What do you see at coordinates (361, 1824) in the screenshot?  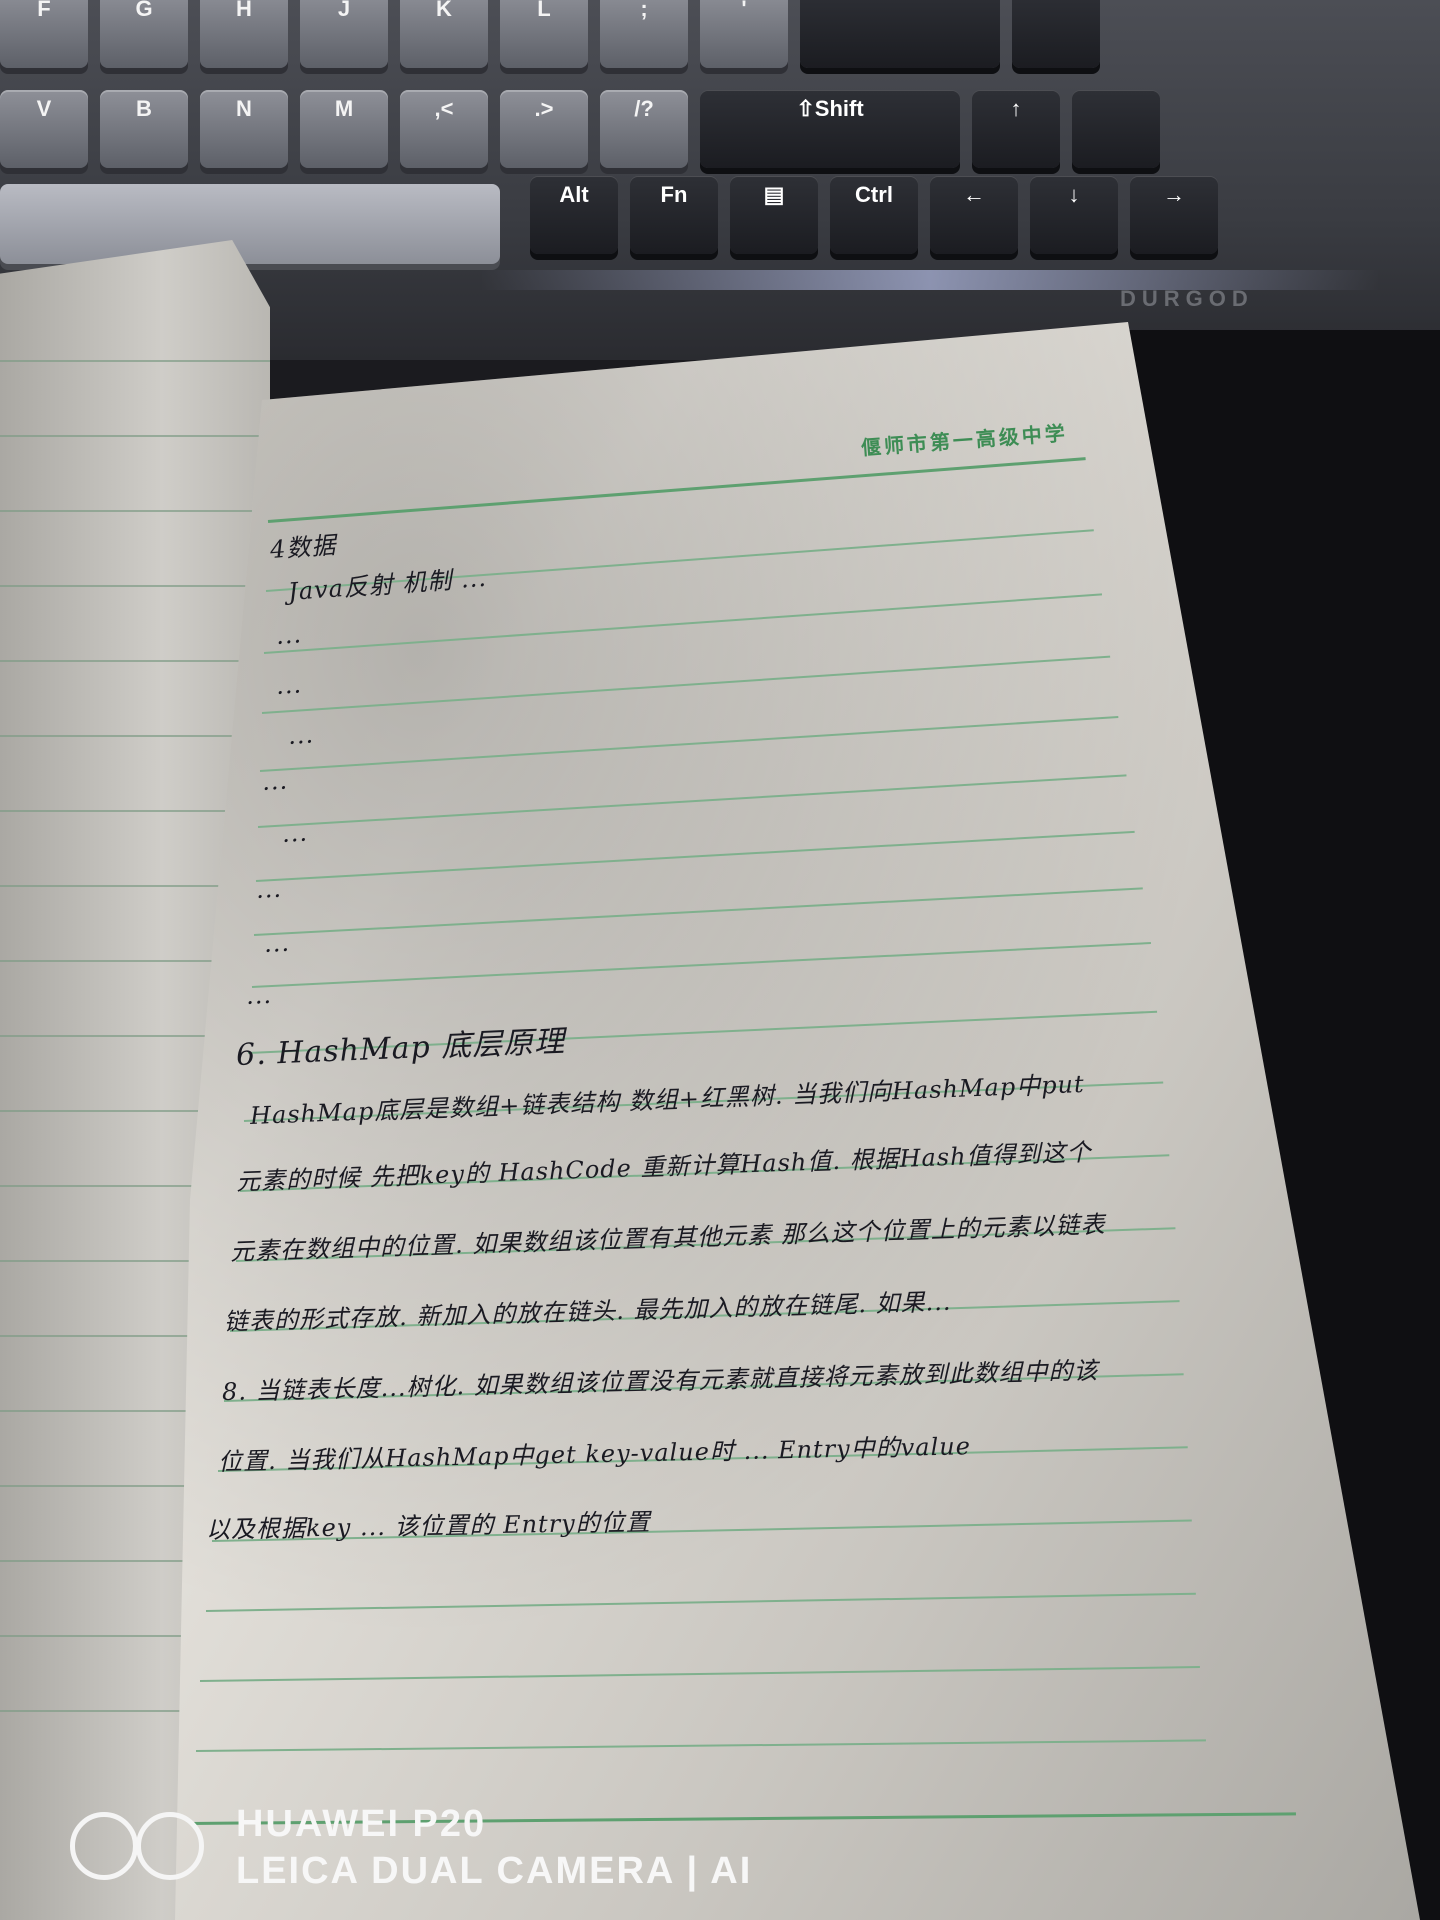 I see `watermark-model: HUAWEI P20` at bounding box center [361, 1824].